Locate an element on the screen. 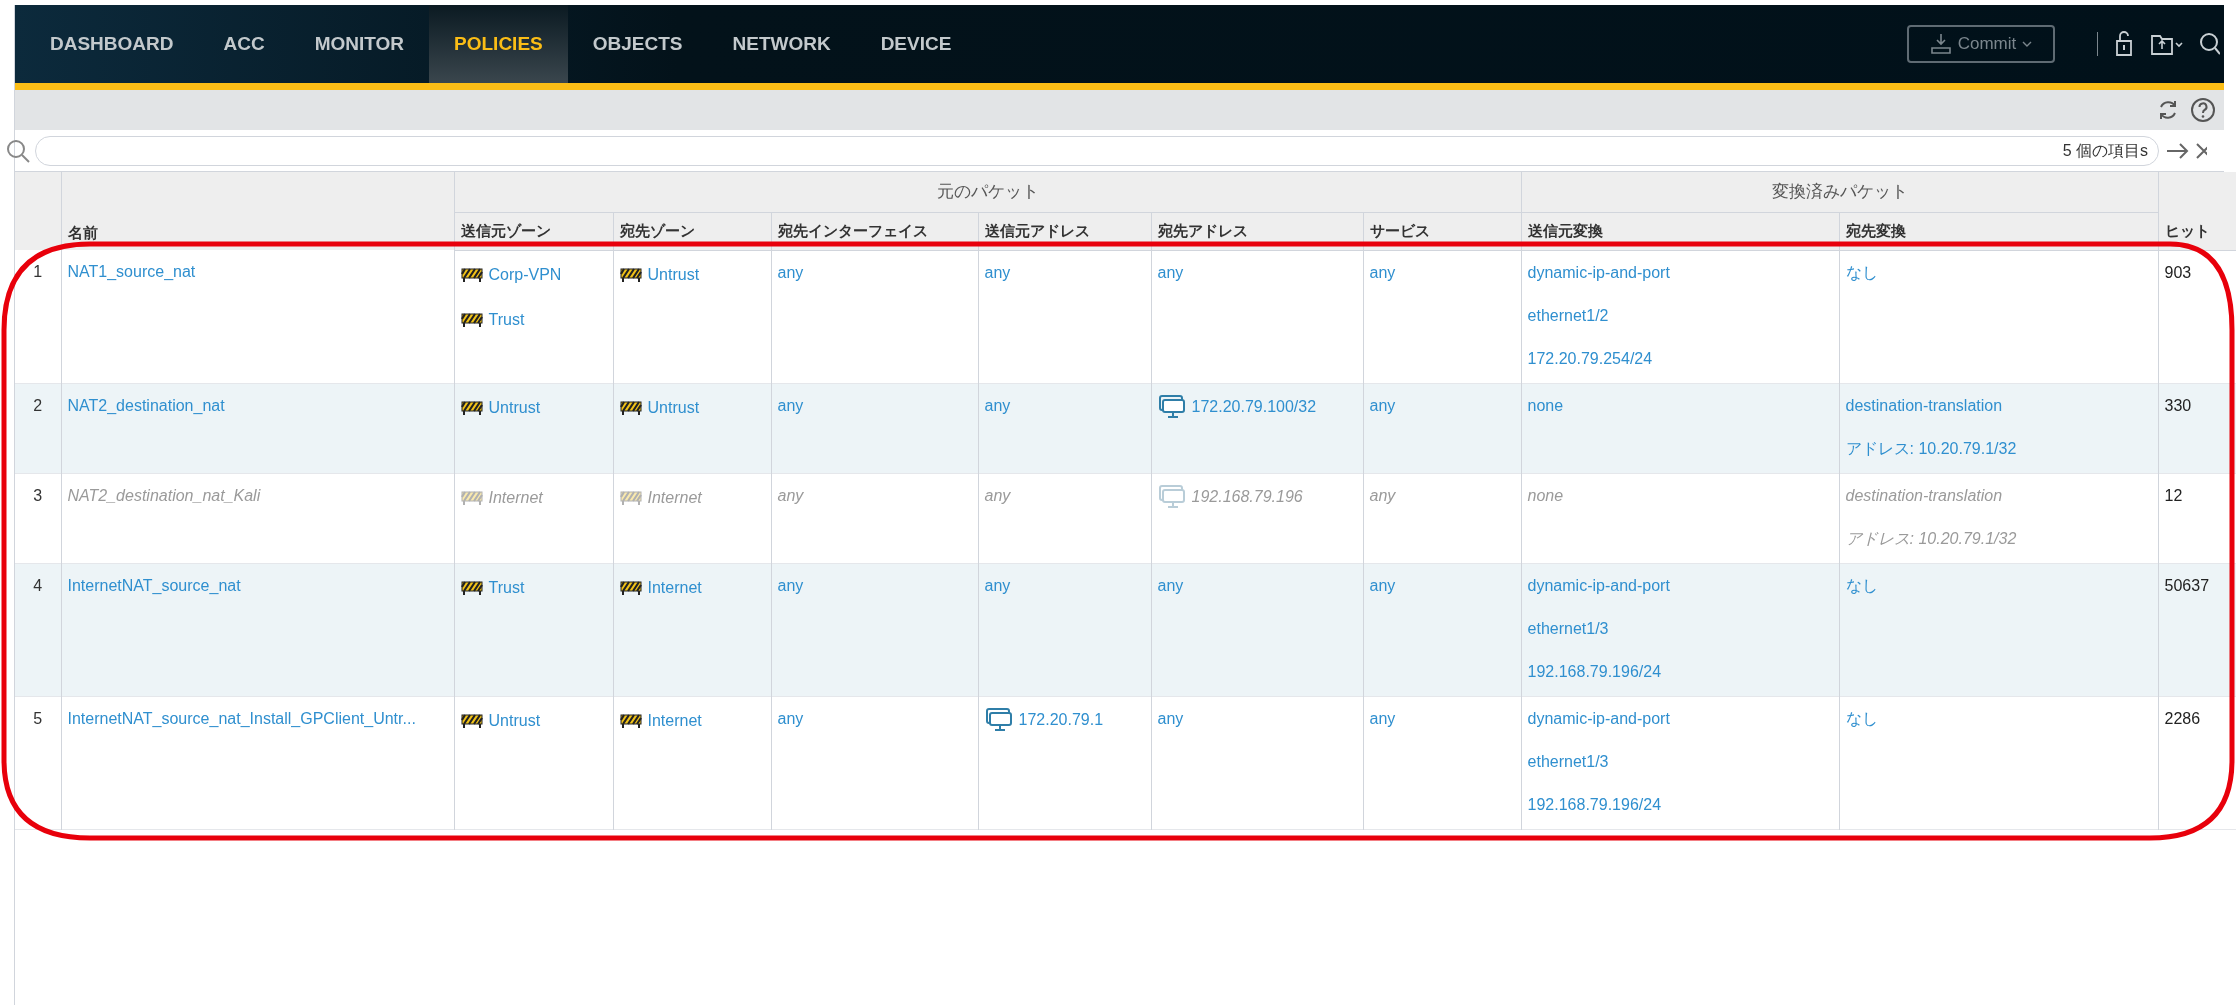 The height and width of the screenshot is (1005, 2236). column-header: 宛先変換 is located at coordinates (1875, 230).